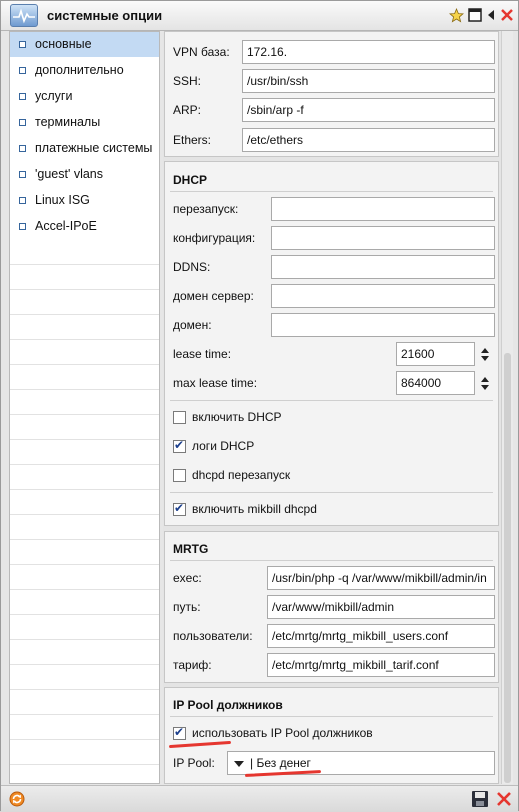 Image resolution: width=519 pixels, height=812 pixels. Describe the element at coordinates (187, 110) in the screenshot. I see `arp-label: ARP:` at that location.